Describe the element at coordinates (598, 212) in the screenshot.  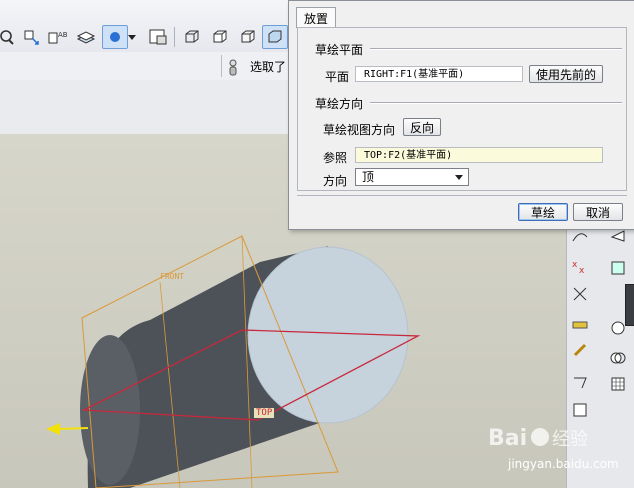
I see `cancel-button: 取消` at that location.